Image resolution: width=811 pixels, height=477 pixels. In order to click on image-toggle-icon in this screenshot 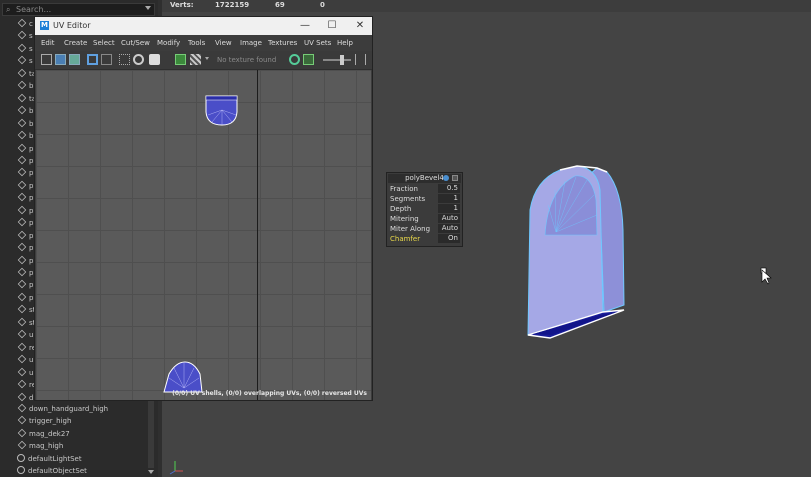, I will do `click(308, 59)`.